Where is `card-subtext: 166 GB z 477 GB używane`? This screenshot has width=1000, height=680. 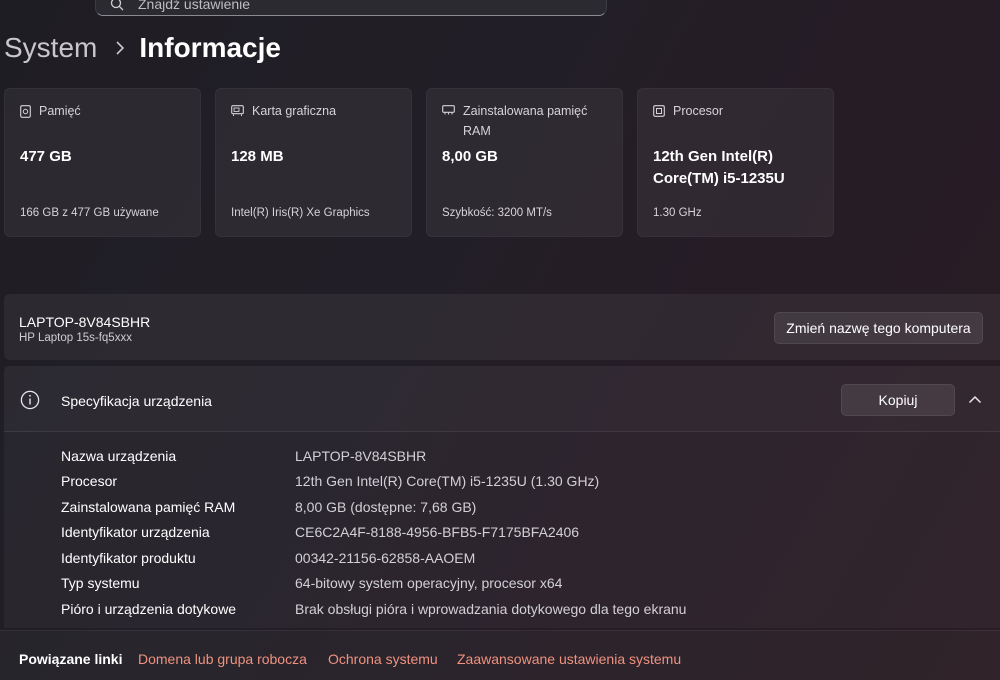 card-subtext: 166 GB z 477 GB używane is located at coordinates (89, 213).